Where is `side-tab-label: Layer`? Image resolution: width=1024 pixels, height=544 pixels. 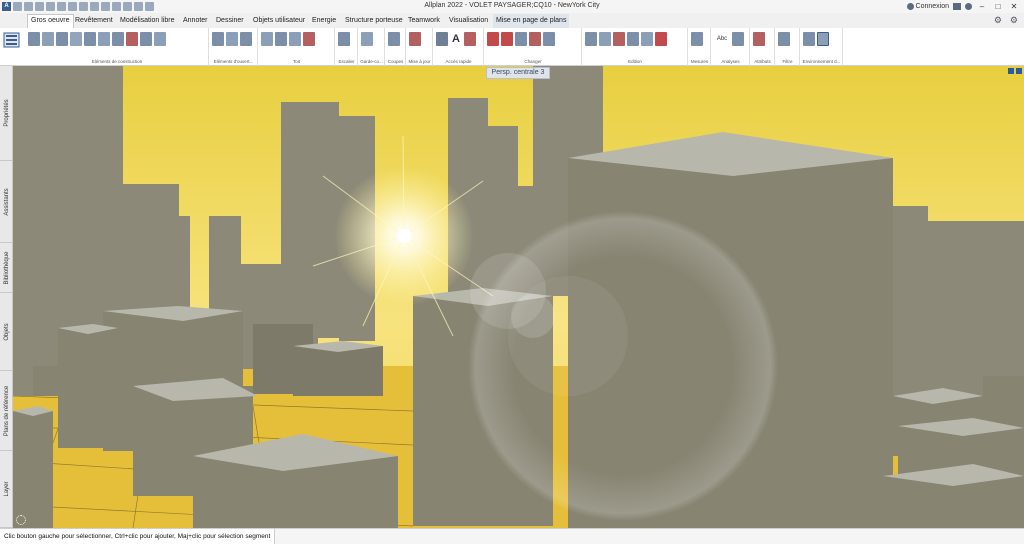 side-tab-label: Layer is located at coordinates (6, 489).